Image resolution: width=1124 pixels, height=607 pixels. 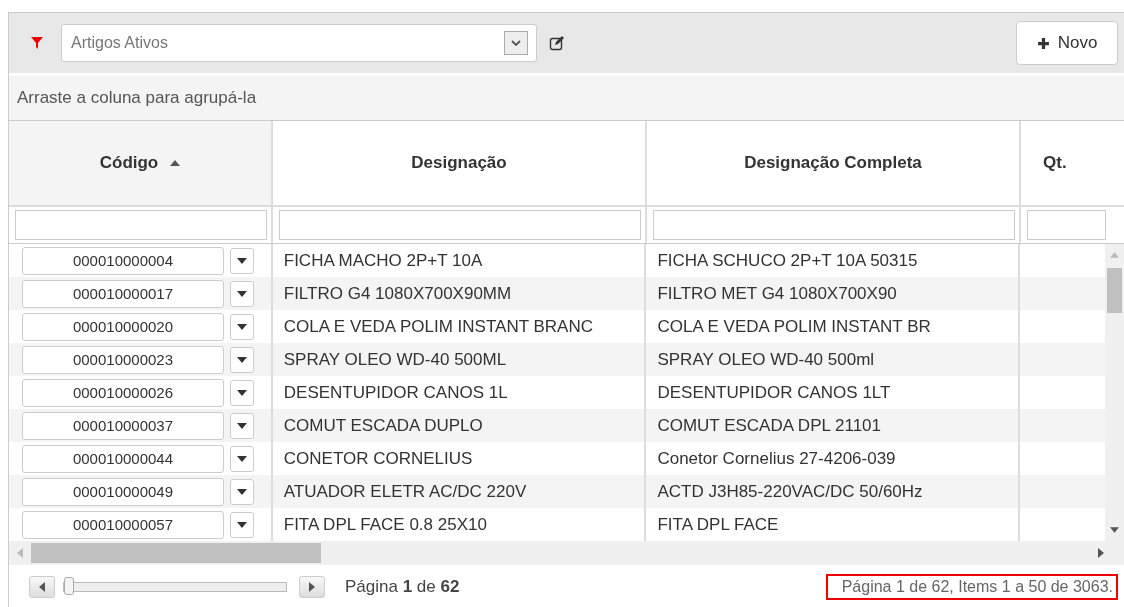 I want to click on table-cell: FITA DPL FACE 0.8 25X10, so click(x=385, y=524).